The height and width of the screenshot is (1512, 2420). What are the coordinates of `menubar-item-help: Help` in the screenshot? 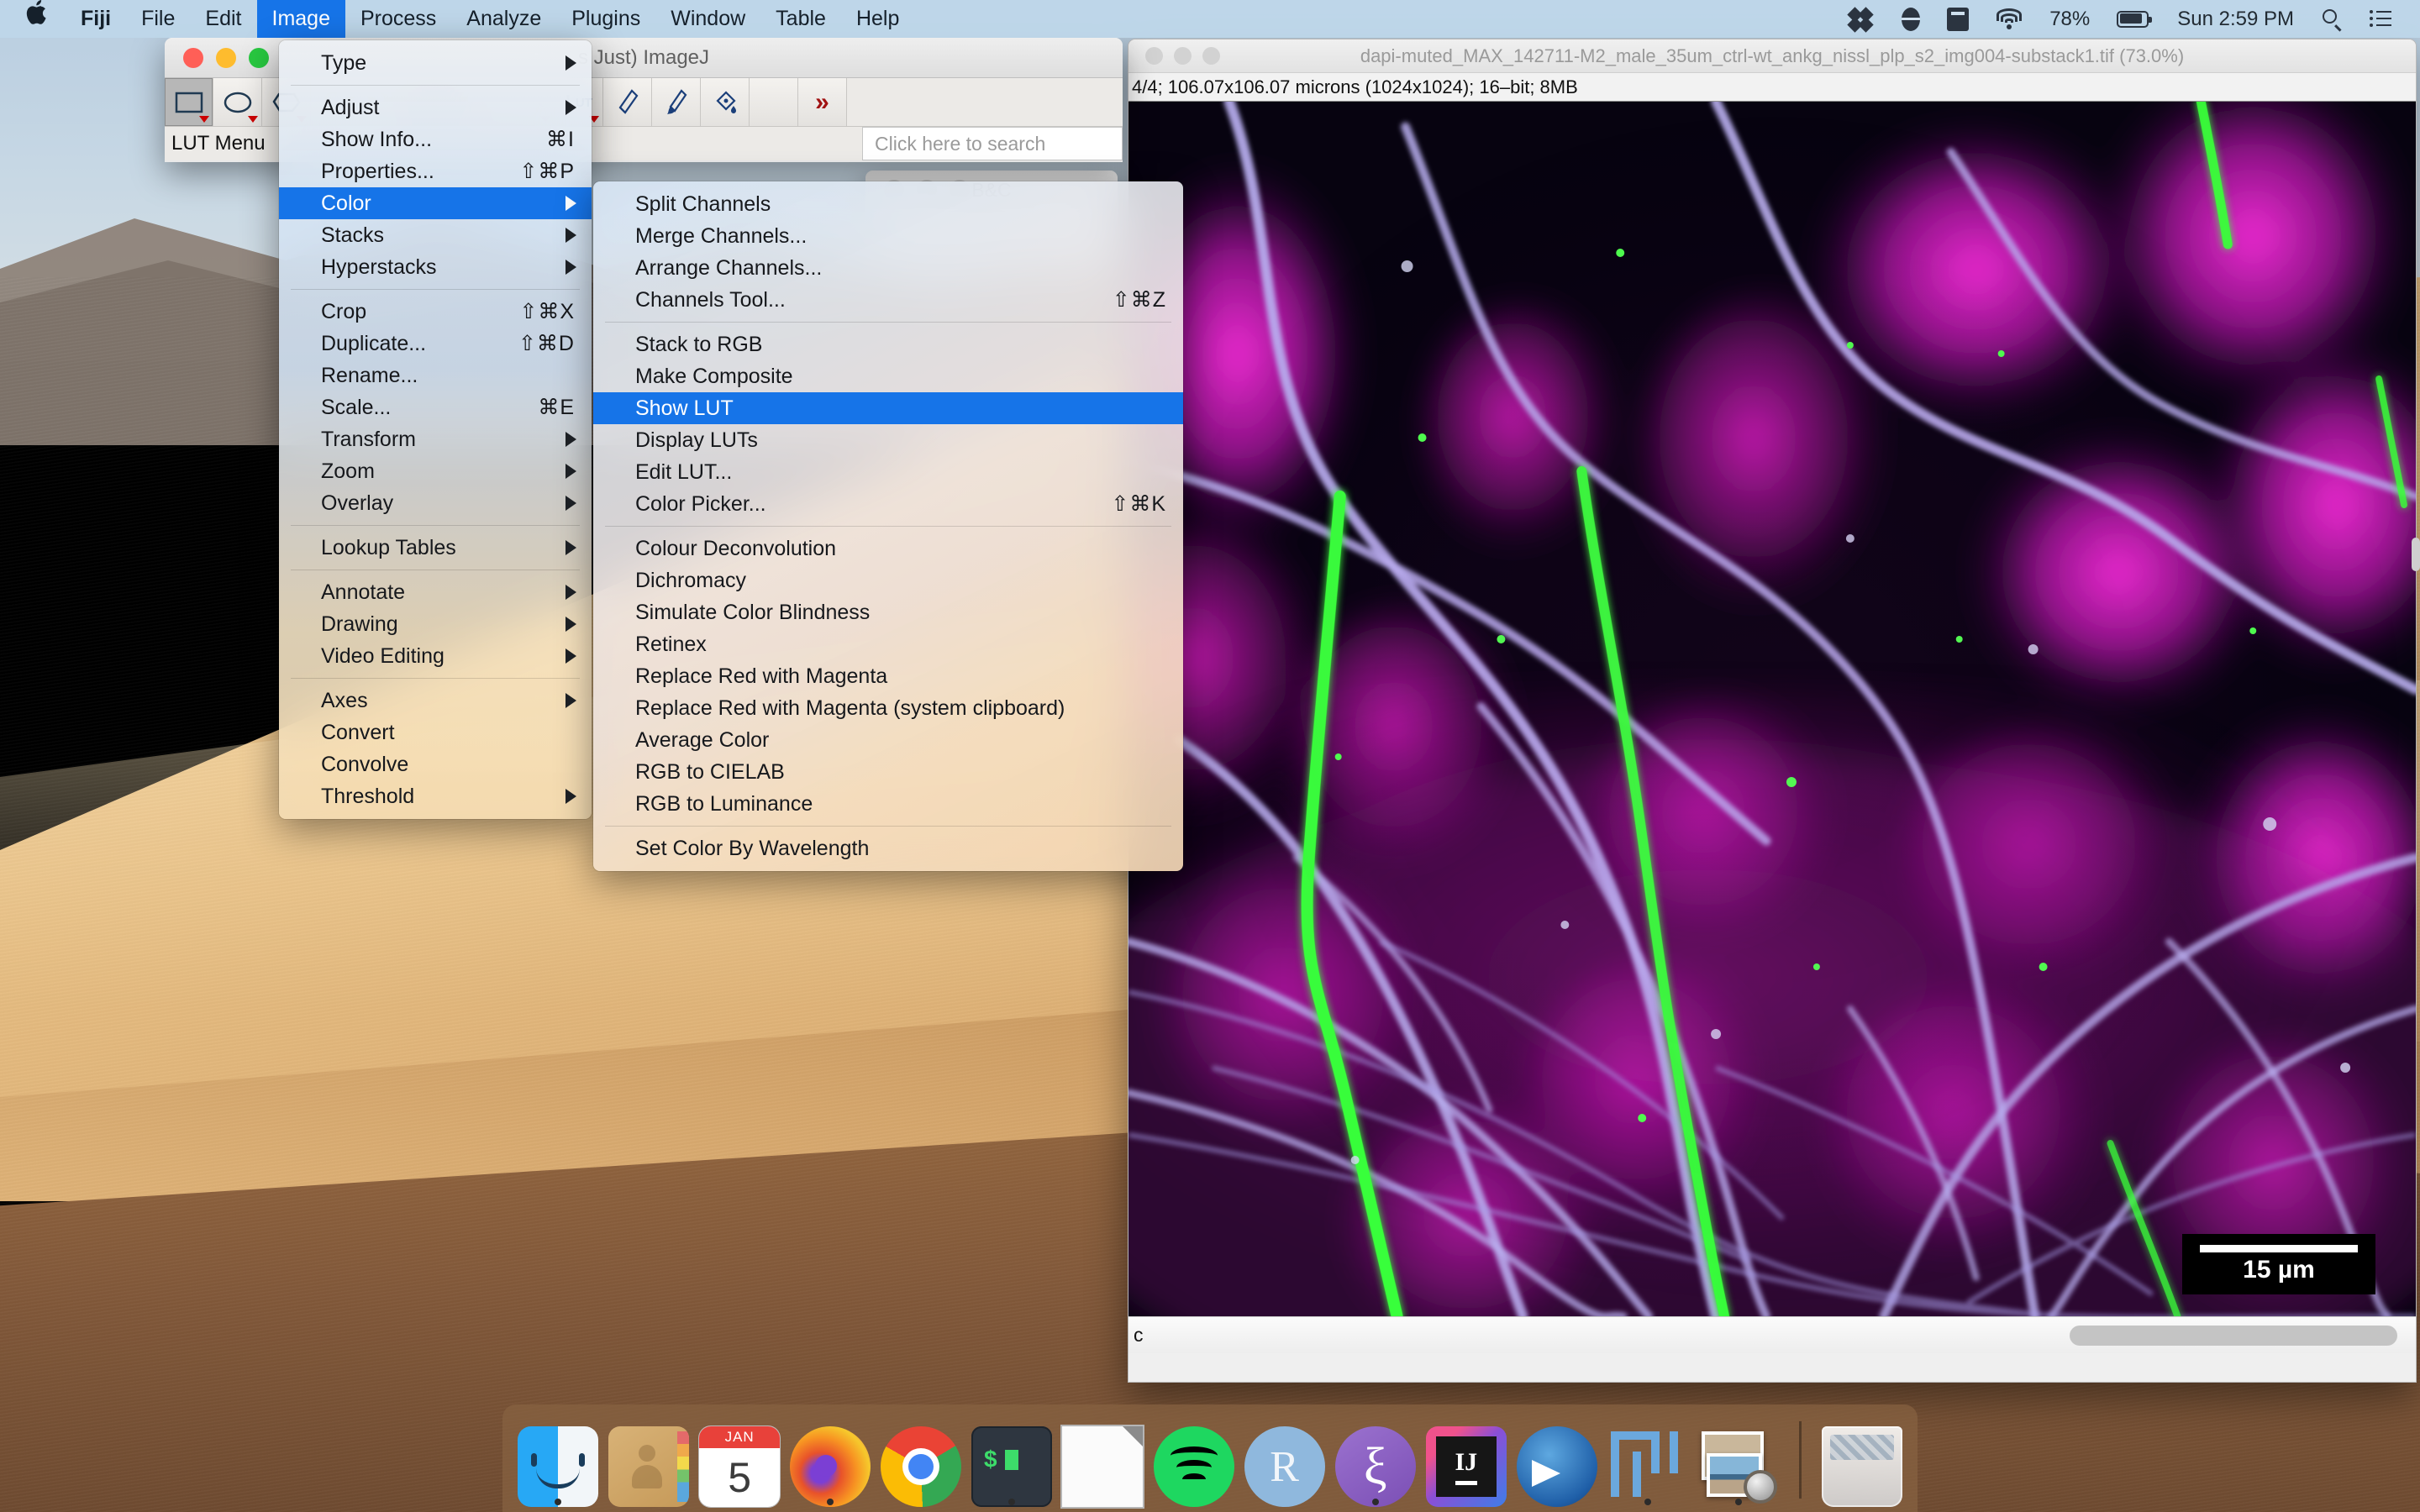 It's located at (877, 19).